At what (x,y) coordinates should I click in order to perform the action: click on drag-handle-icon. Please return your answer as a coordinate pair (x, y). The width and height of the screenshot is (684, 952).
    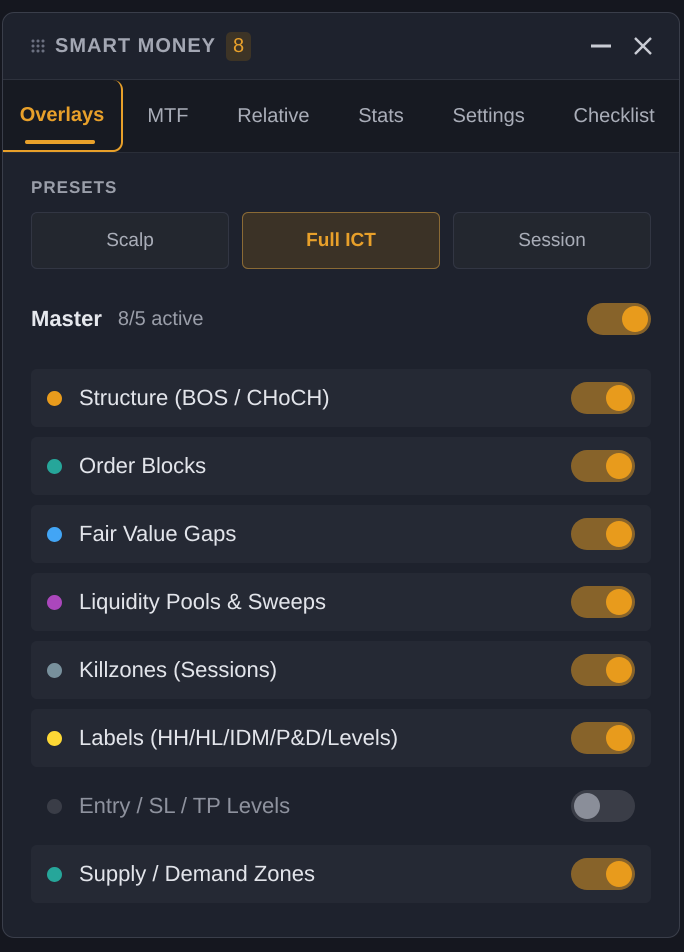
    Looking at the image, I should click on (38, 46).